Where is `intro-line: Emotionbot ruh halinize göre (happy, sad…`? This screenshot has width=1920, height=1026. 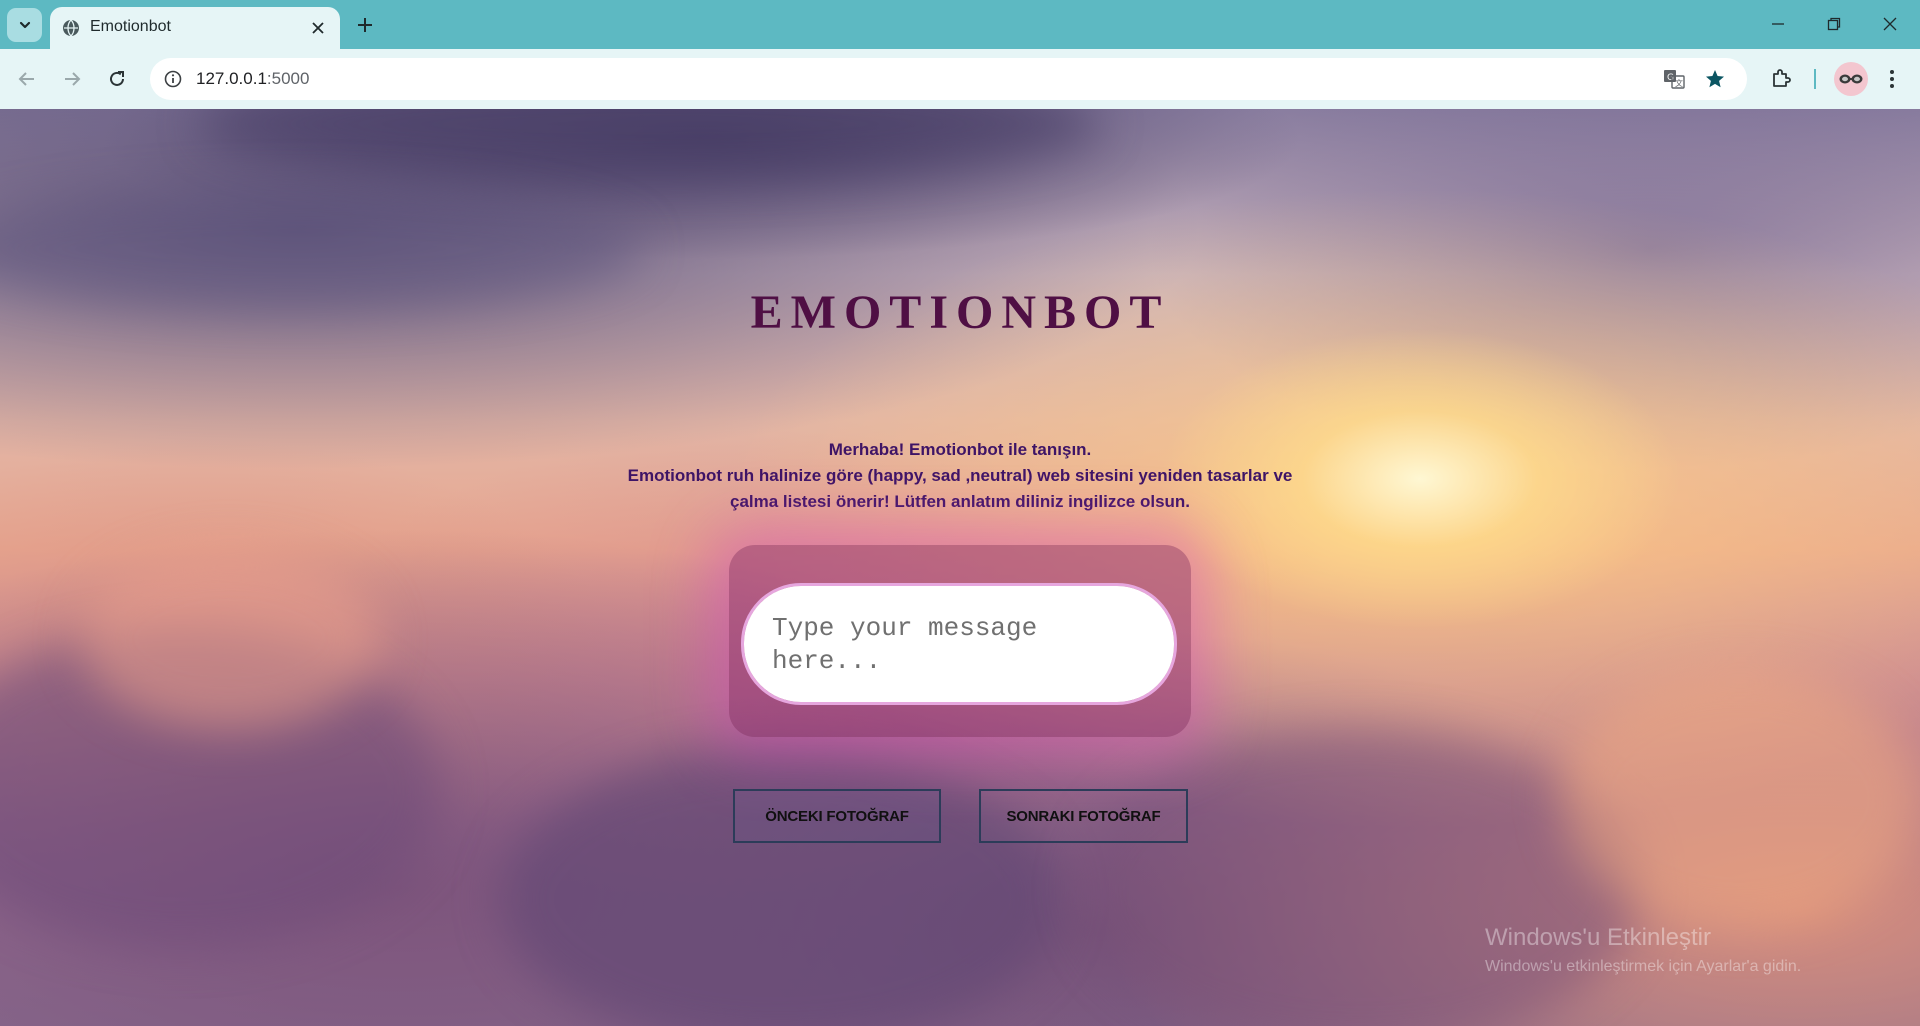
intro-line: Emotionbot ruh halinize göre (happy, sad… is located at coordinates (960, 475).